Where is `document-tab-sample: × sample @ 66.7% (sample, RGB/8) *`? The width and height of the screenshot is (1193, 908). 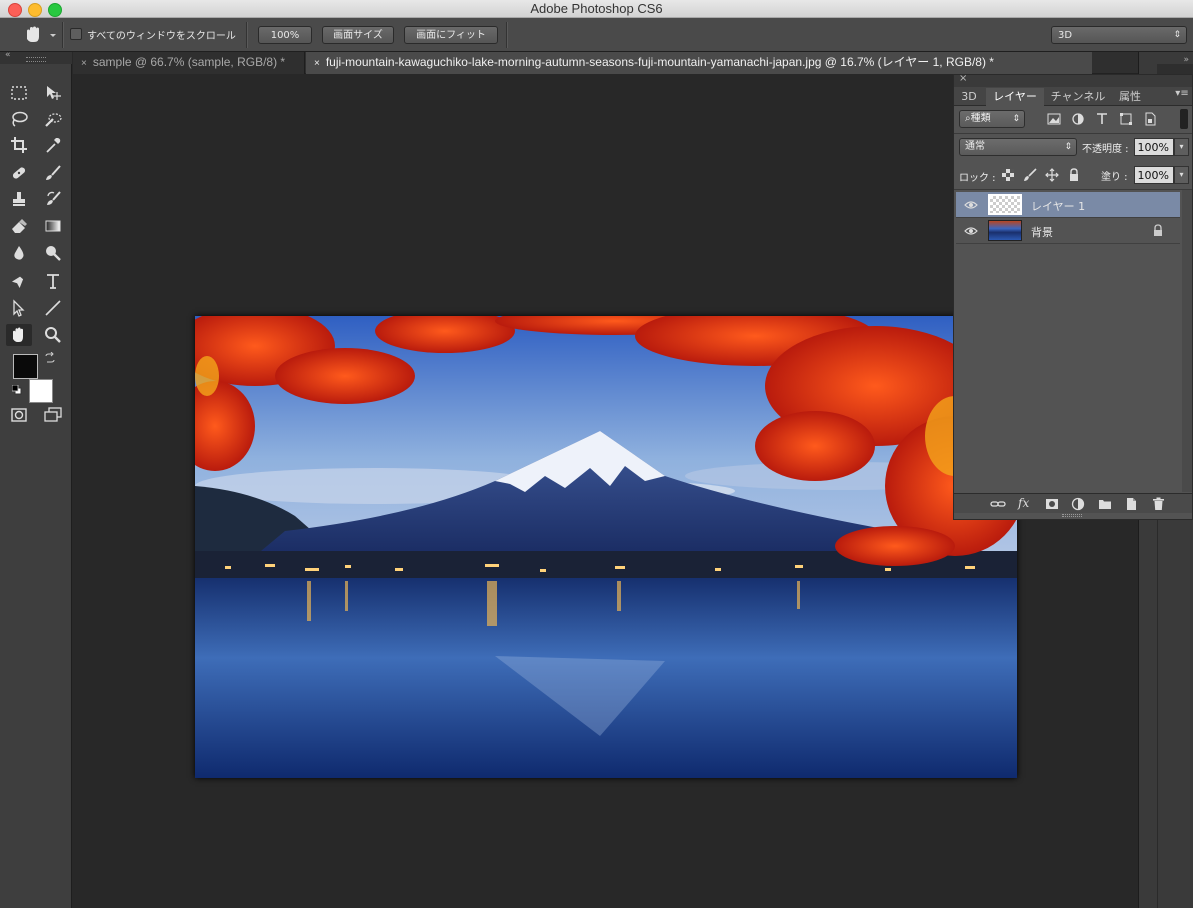 document-tab-sample: × sample @ 66.7% (sample, RGB/8) * is located at coordinates (189, 63).